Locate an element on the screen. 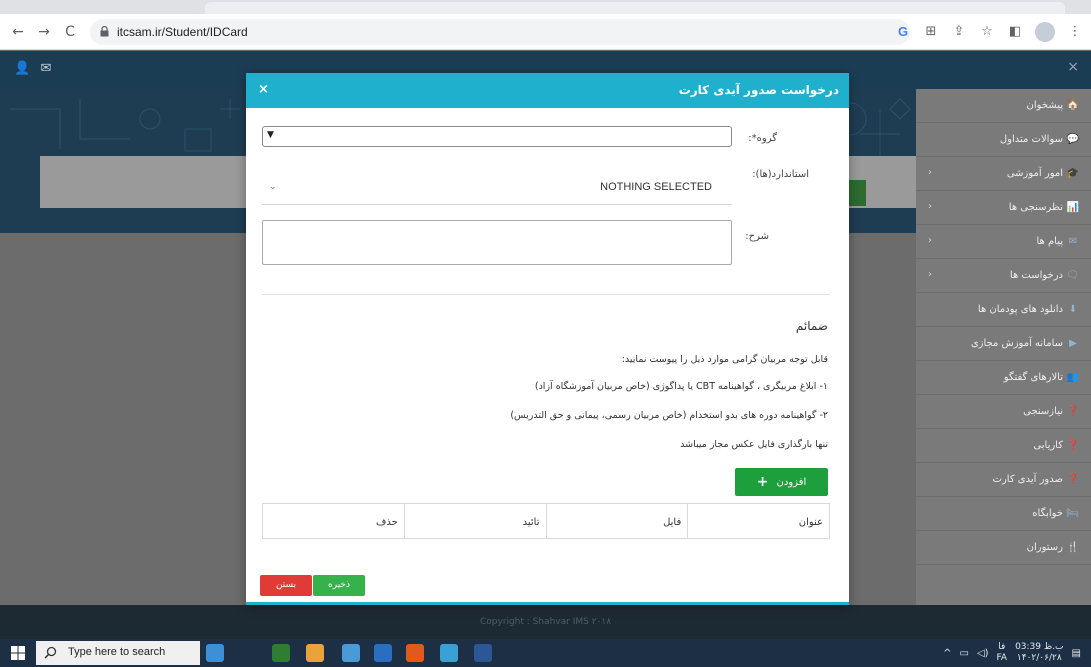 The width and height of the screenshot is (1091, 667). description-label: شرح: is located at coordinates (757, 236).